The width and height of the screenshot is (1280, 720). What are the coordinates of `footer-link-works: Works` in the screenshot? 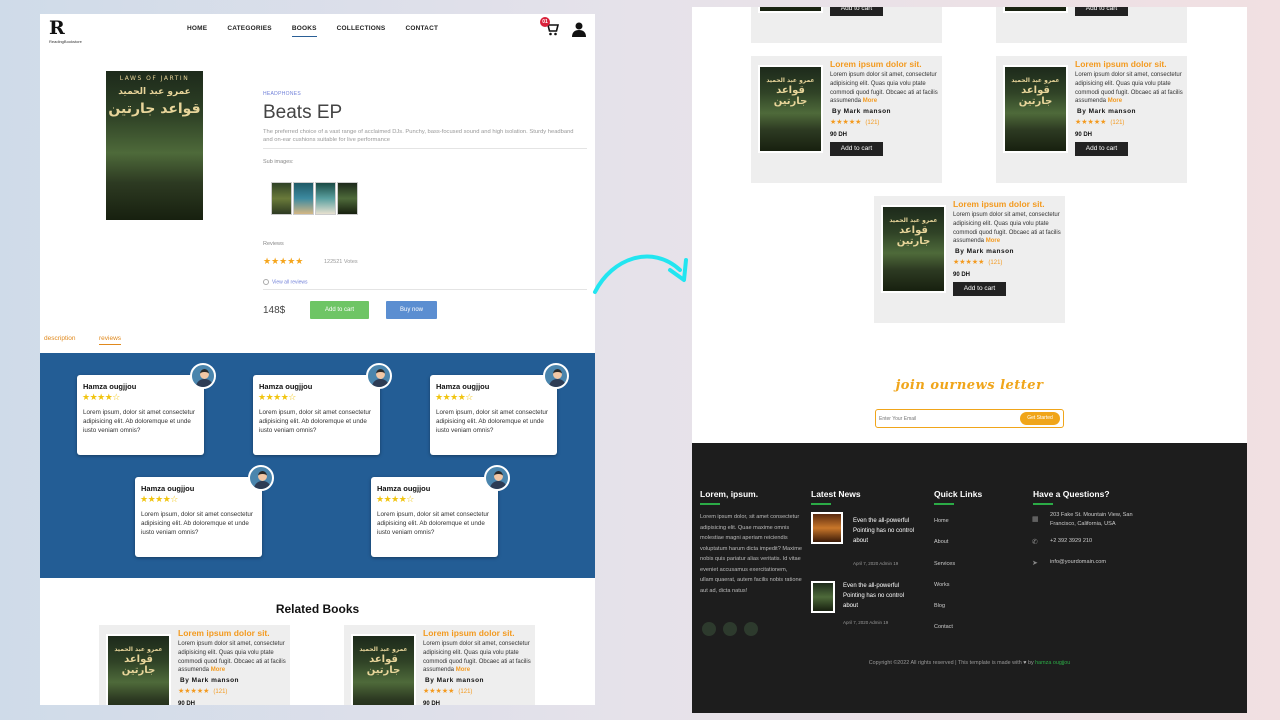 It's located at (941, 585).